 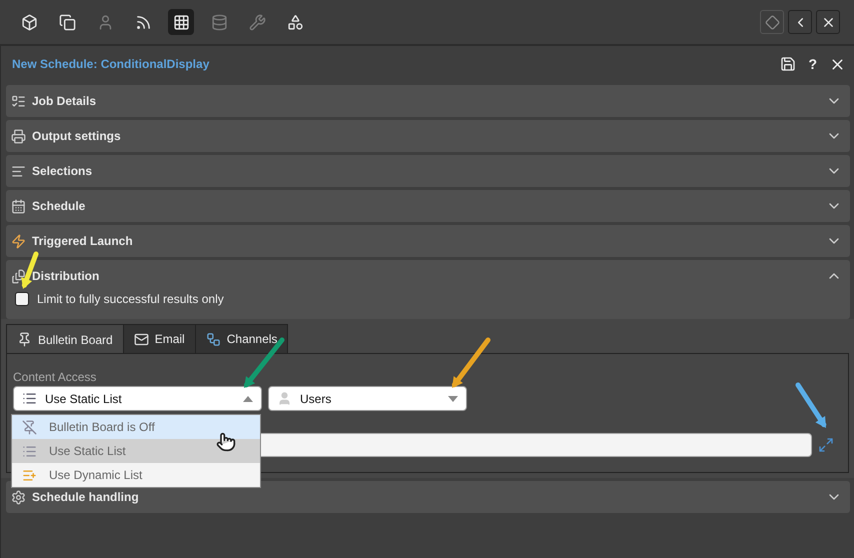 I want to click on field-label: Content Access, so click(x=55, y=377).